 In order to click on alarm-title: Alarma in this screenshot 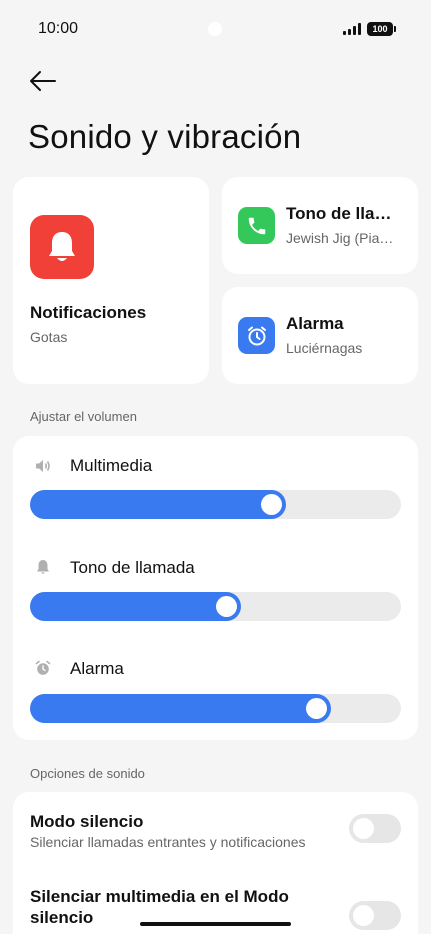, I will do `click(315, 323)`.